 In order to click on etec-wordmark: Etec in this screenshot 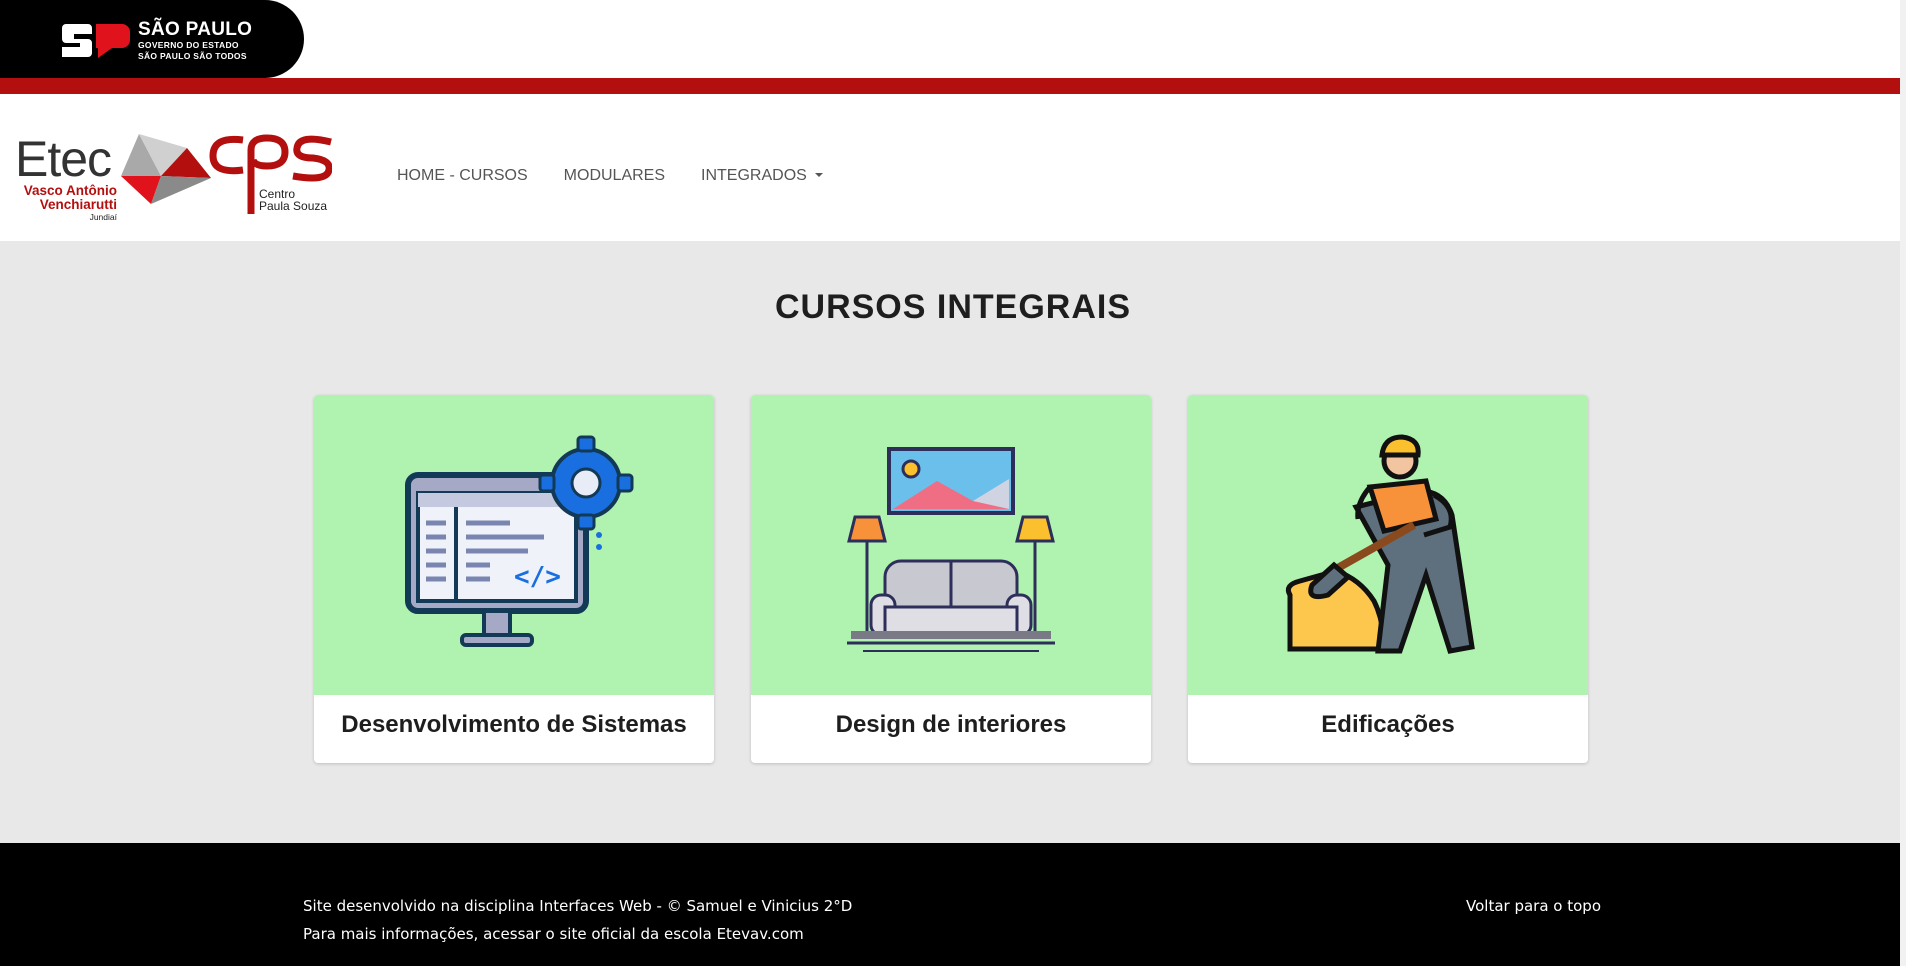, I will do `click(63, 159)`.